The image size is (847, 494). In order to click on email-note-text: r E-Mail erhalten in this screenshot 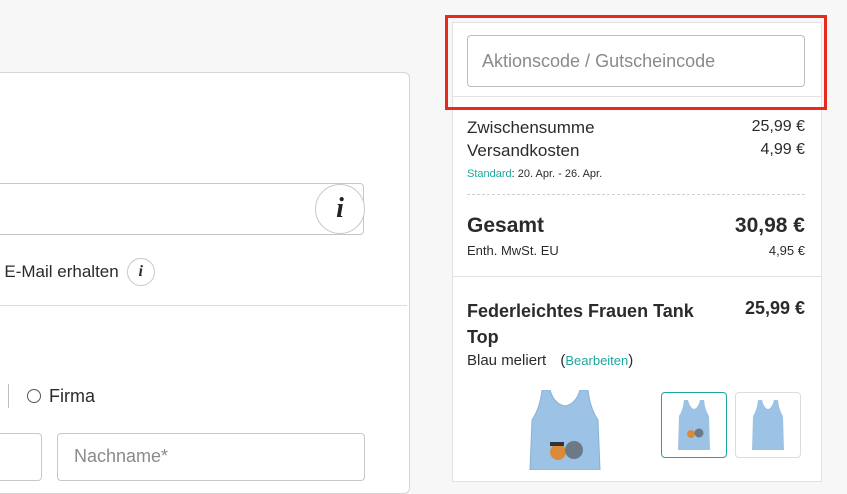, I will do `click(59, 271)`.